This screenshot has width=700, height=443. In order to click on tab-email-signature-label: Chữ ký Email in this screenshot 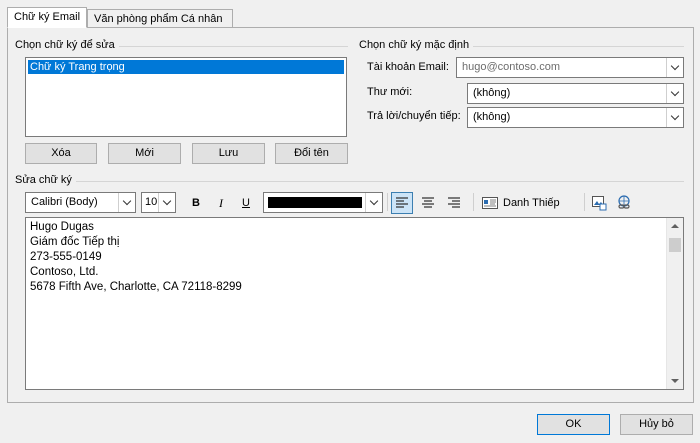, I will do `click(47, 17)`.